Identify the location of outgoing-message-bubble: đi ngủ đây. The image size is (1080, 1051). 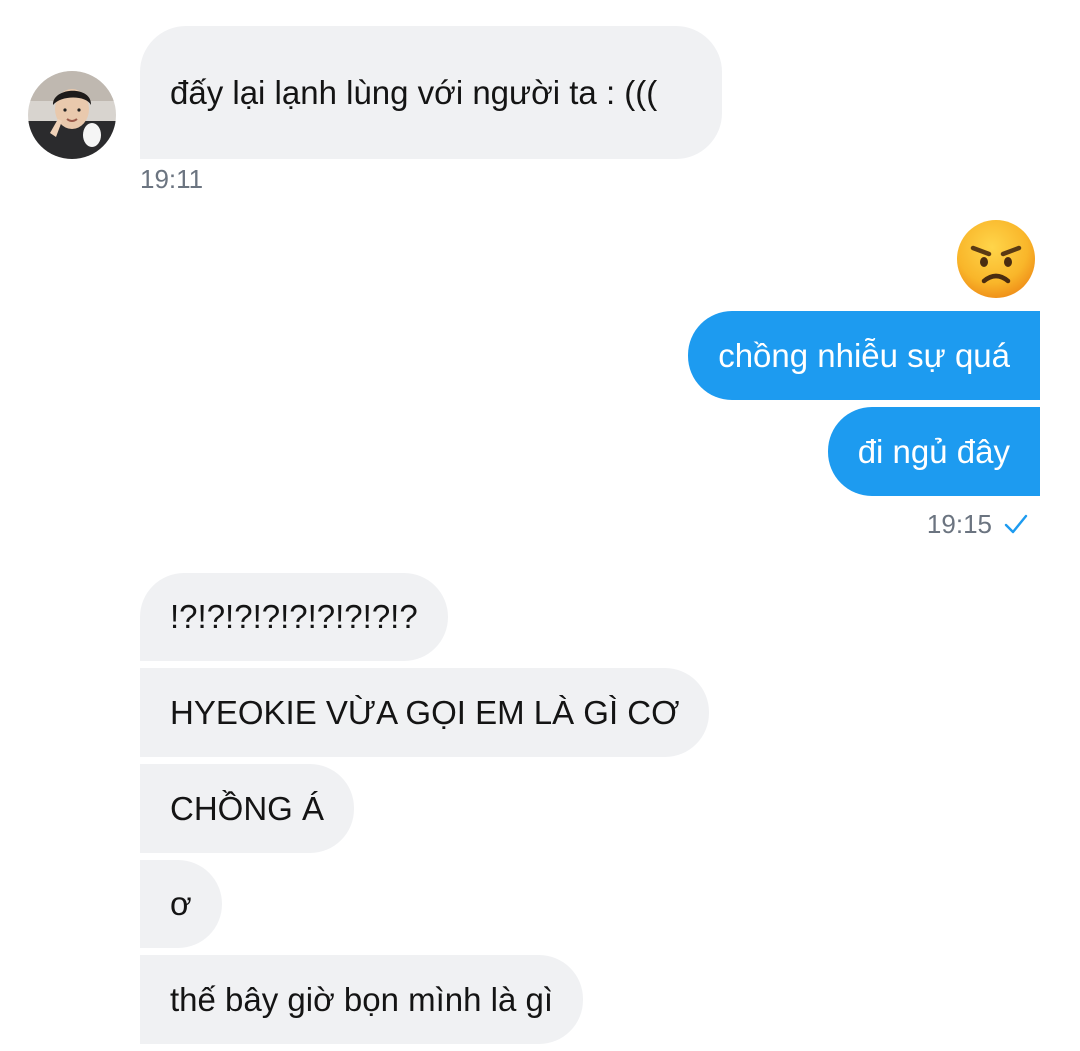
(933, 451).